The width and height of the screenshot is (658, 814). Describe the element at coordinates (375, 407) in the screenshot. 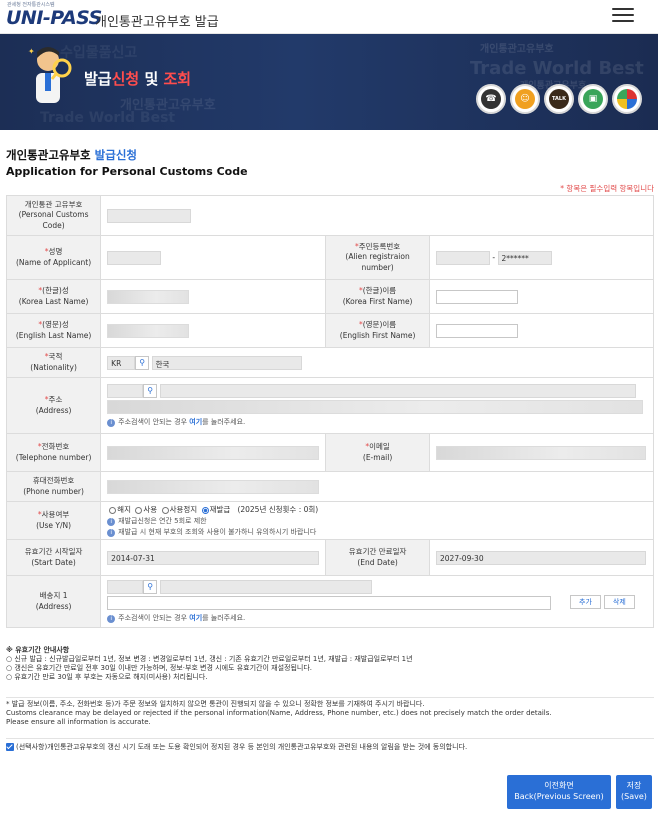

I see `address-line2-input` at that location.